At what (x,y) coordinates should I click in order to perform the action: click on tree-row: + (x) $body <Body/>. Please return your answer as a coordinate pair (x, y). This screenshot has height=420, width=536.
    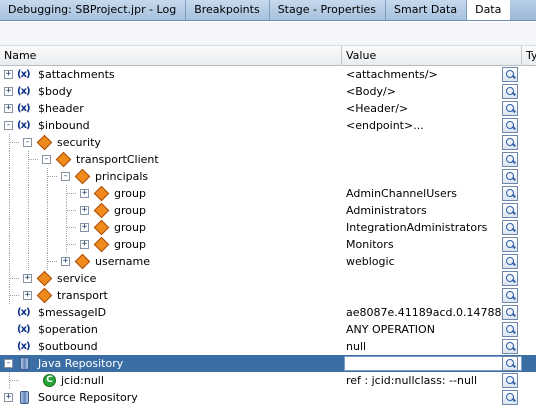
    Looking at the image, I should click on (268, 91).